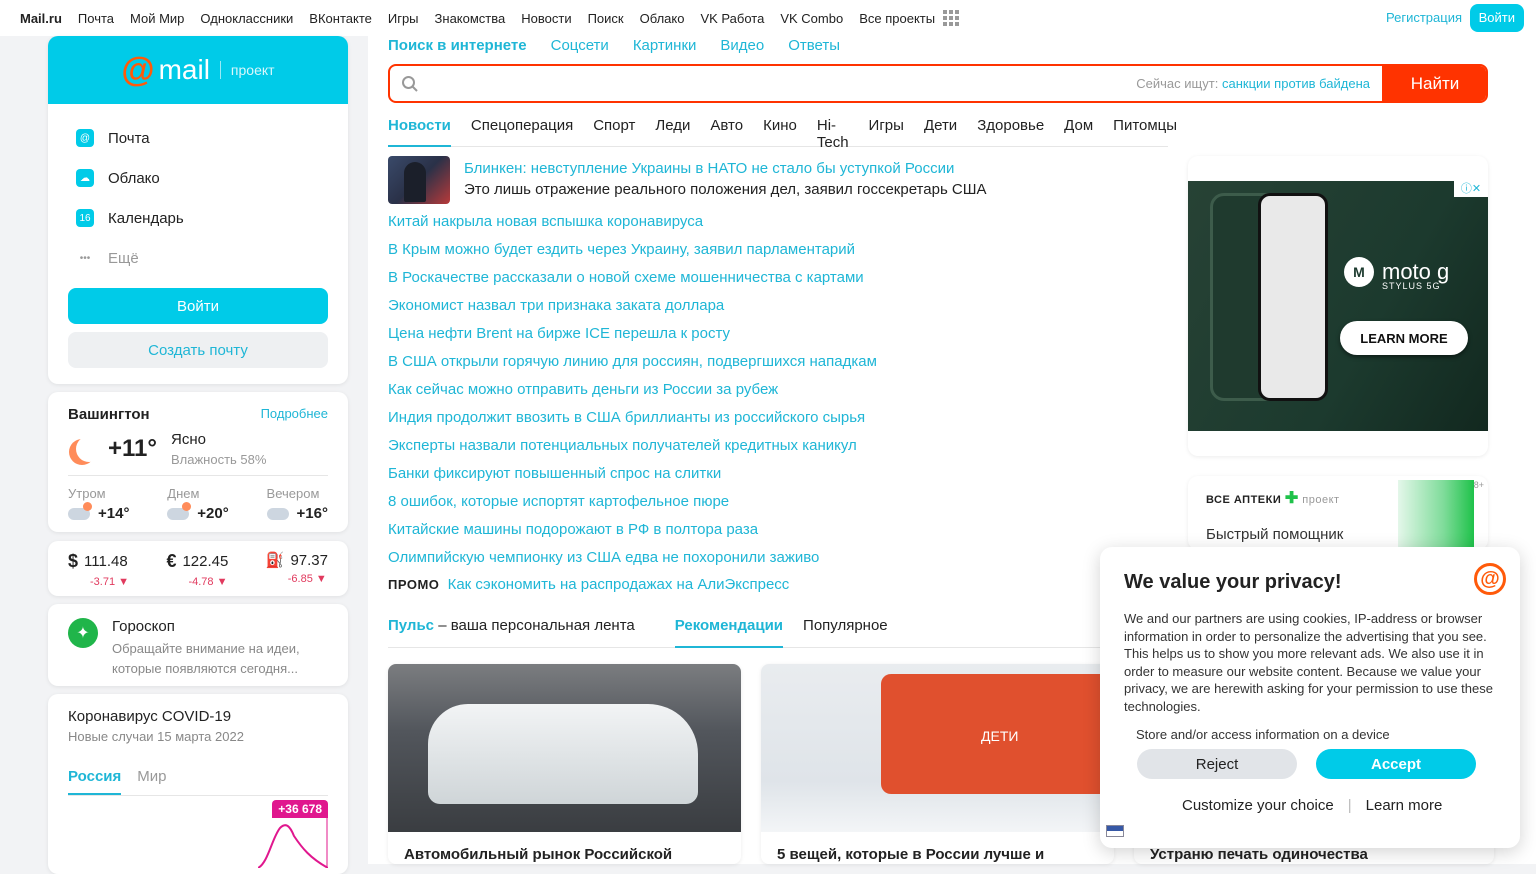  I want to click on rate-oil: ⛽ 97.37 -6.85 ▼, so click(297, 568).